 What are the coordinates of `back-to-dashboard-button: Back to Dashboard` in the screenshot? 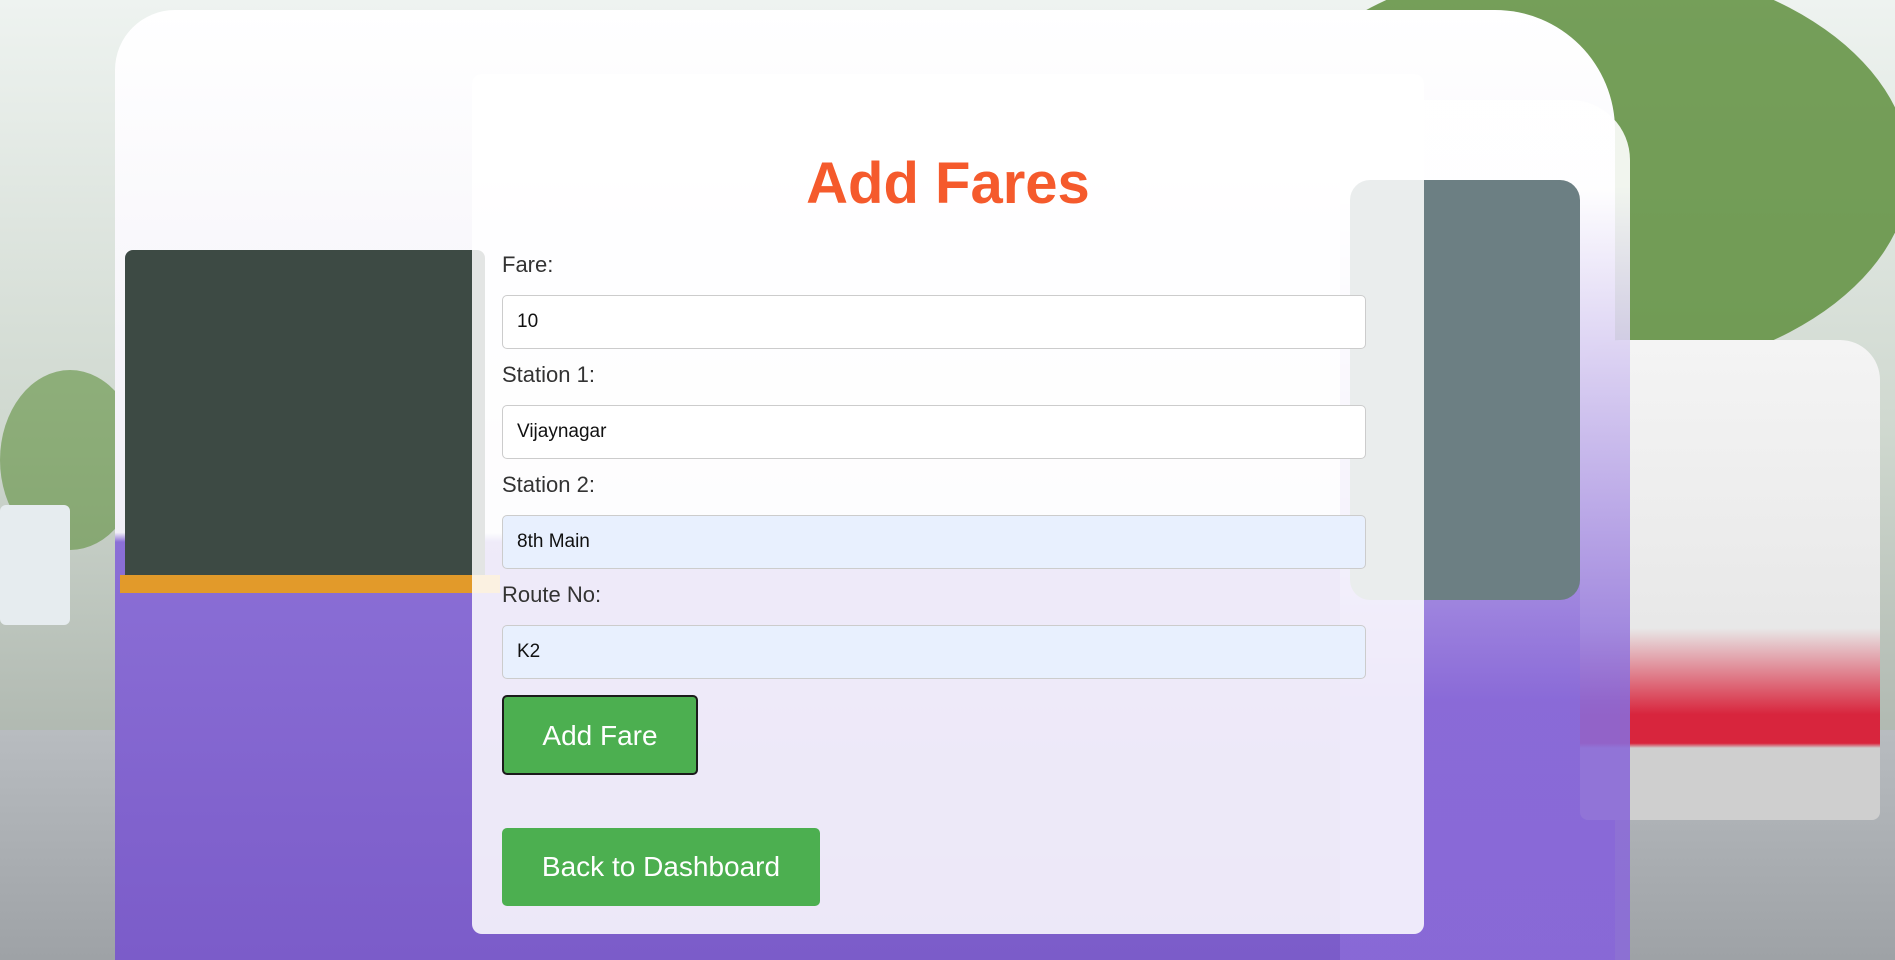 It's located at (661, 867).